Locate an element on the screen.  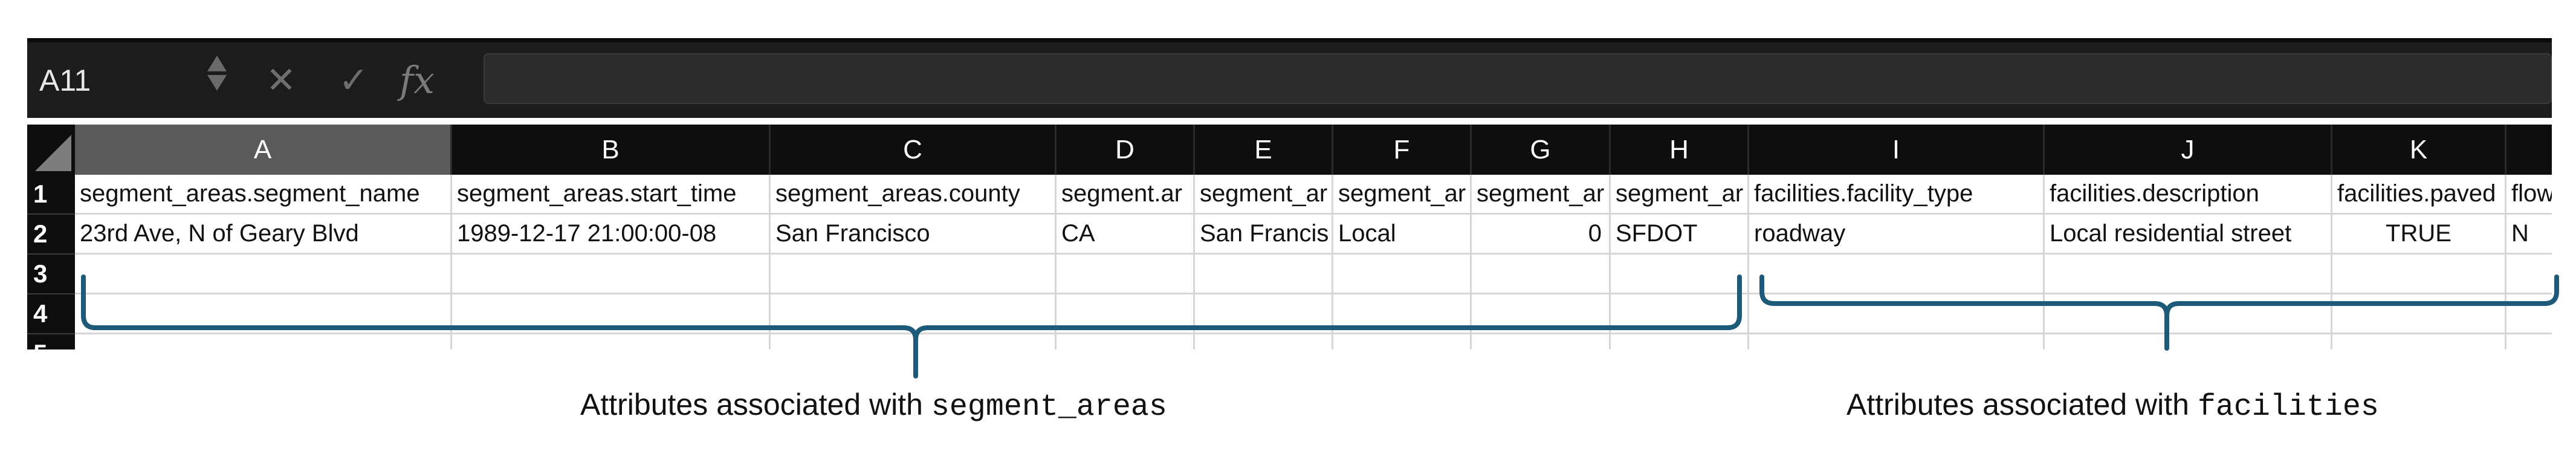
facilities-annotation: Attributes associated with facilities is located at coordinates (2112, 405).